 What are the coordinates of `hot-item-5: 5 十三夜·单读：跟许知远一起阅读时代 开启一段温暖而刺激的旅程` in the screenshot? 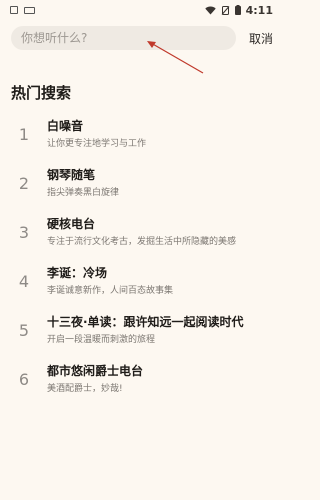 It's located at (140, 334).